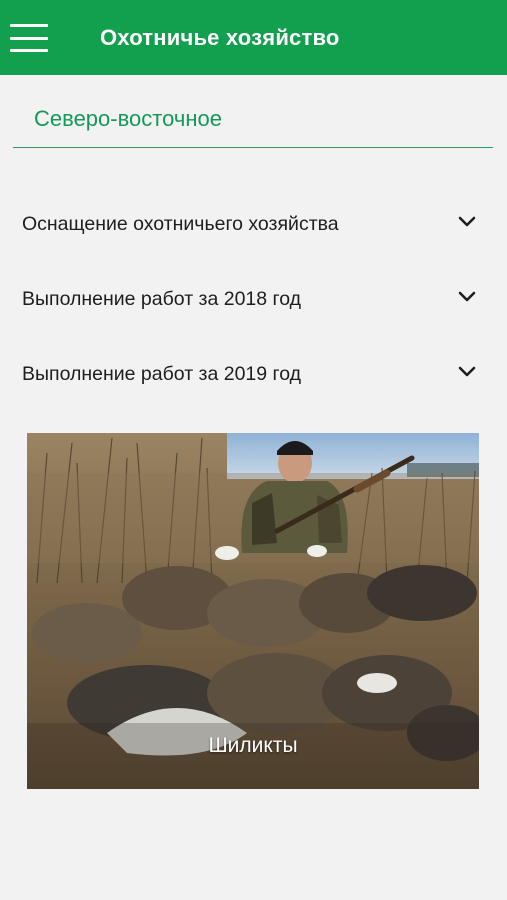 Image resolution: width=507 pixels, height=900 pixels. Describe the element at coordinates (29, 38) in the screenshot. I see `hamburger-icon` at that location.